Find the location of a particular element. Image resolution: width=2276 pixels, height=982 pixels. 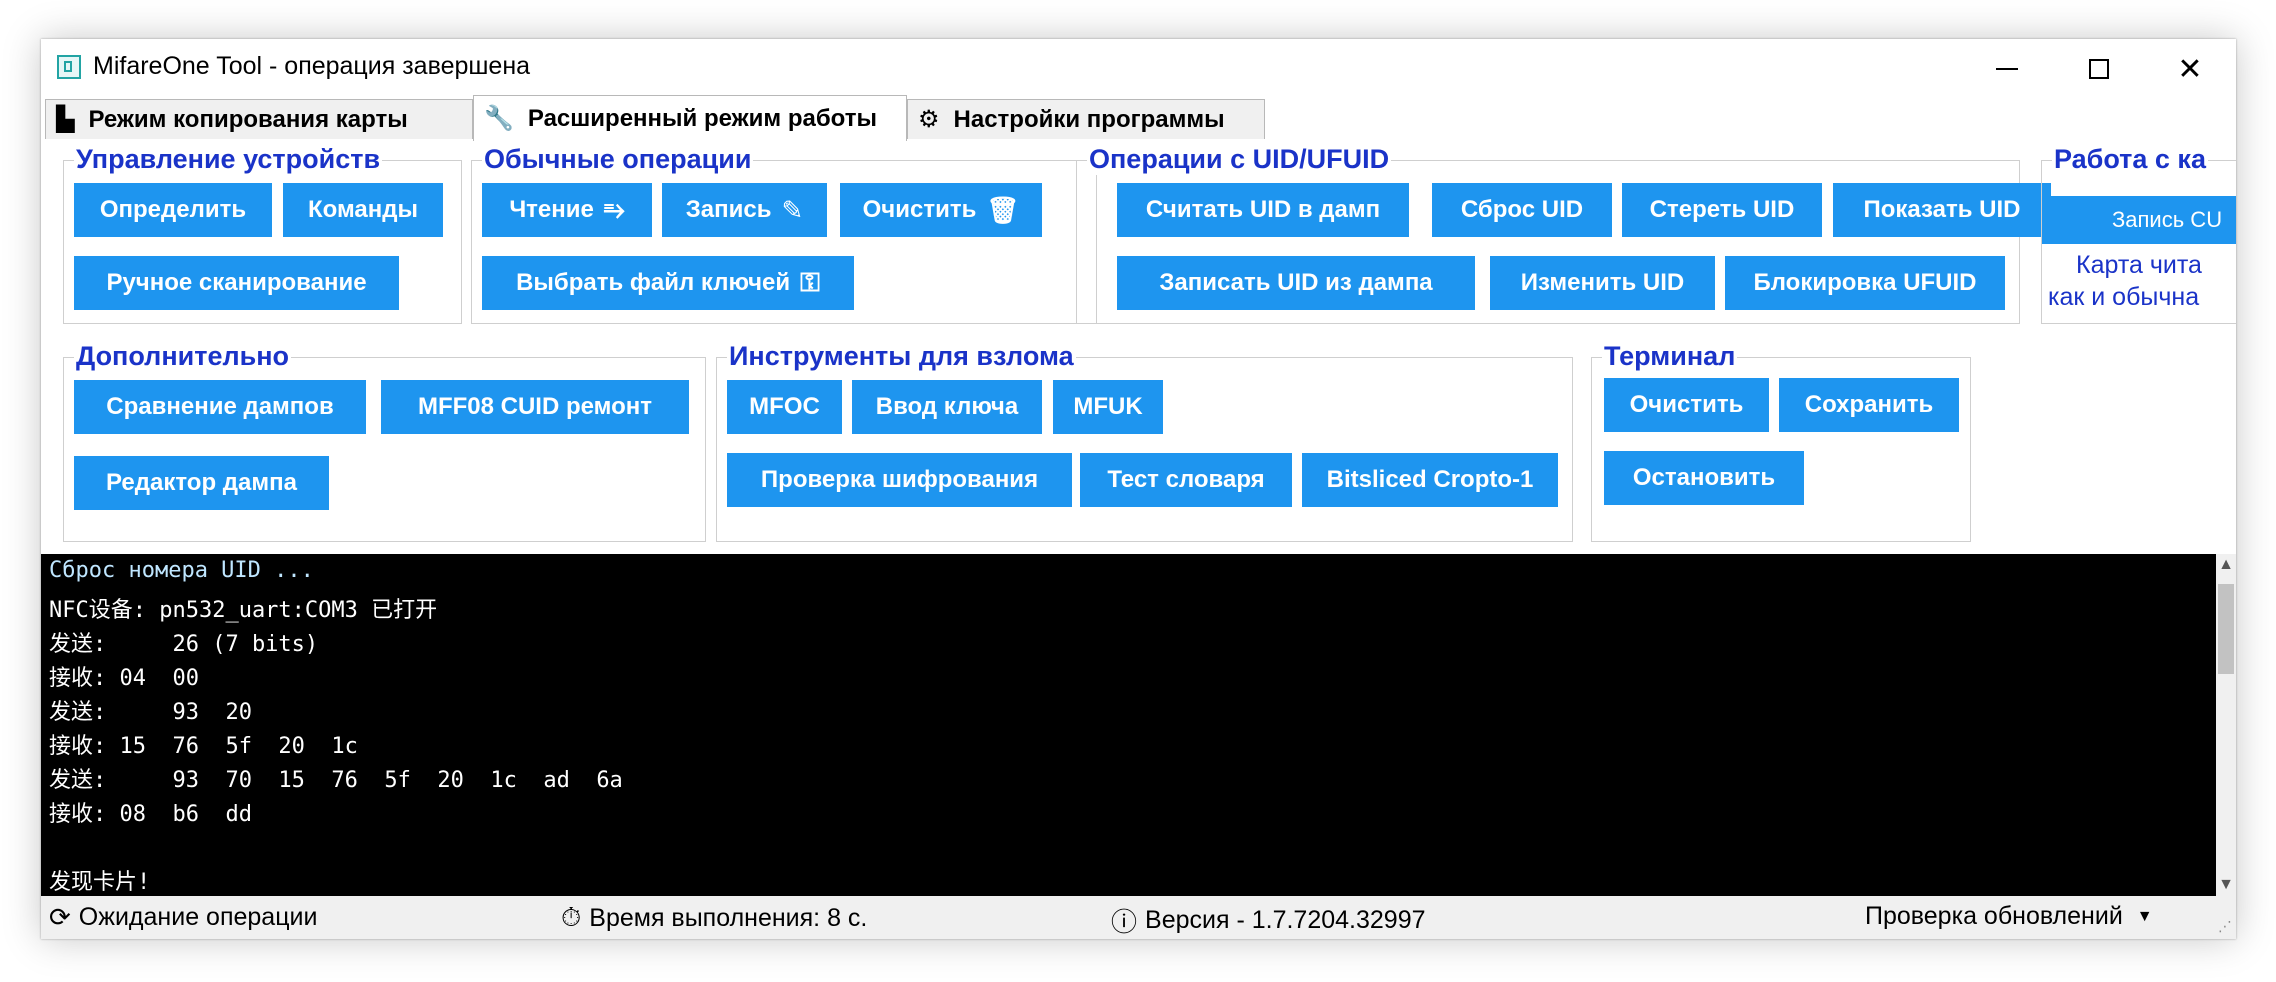

maximize-icon is located at coordinates (2099, 69).